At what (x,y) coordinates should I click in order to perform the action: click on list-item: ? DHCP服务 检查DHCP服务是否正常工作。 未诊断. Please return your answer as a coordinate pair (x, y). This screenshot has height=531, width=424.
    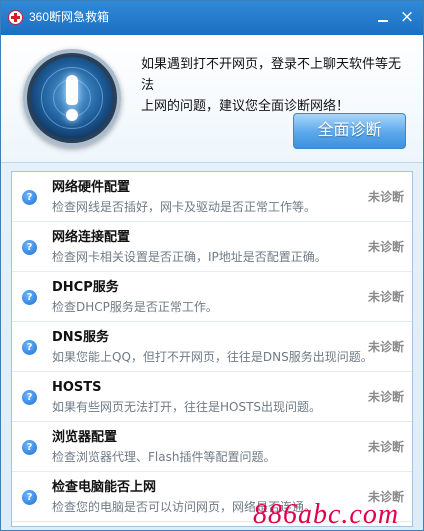
    Looking at the image, I should click on (212, 297).